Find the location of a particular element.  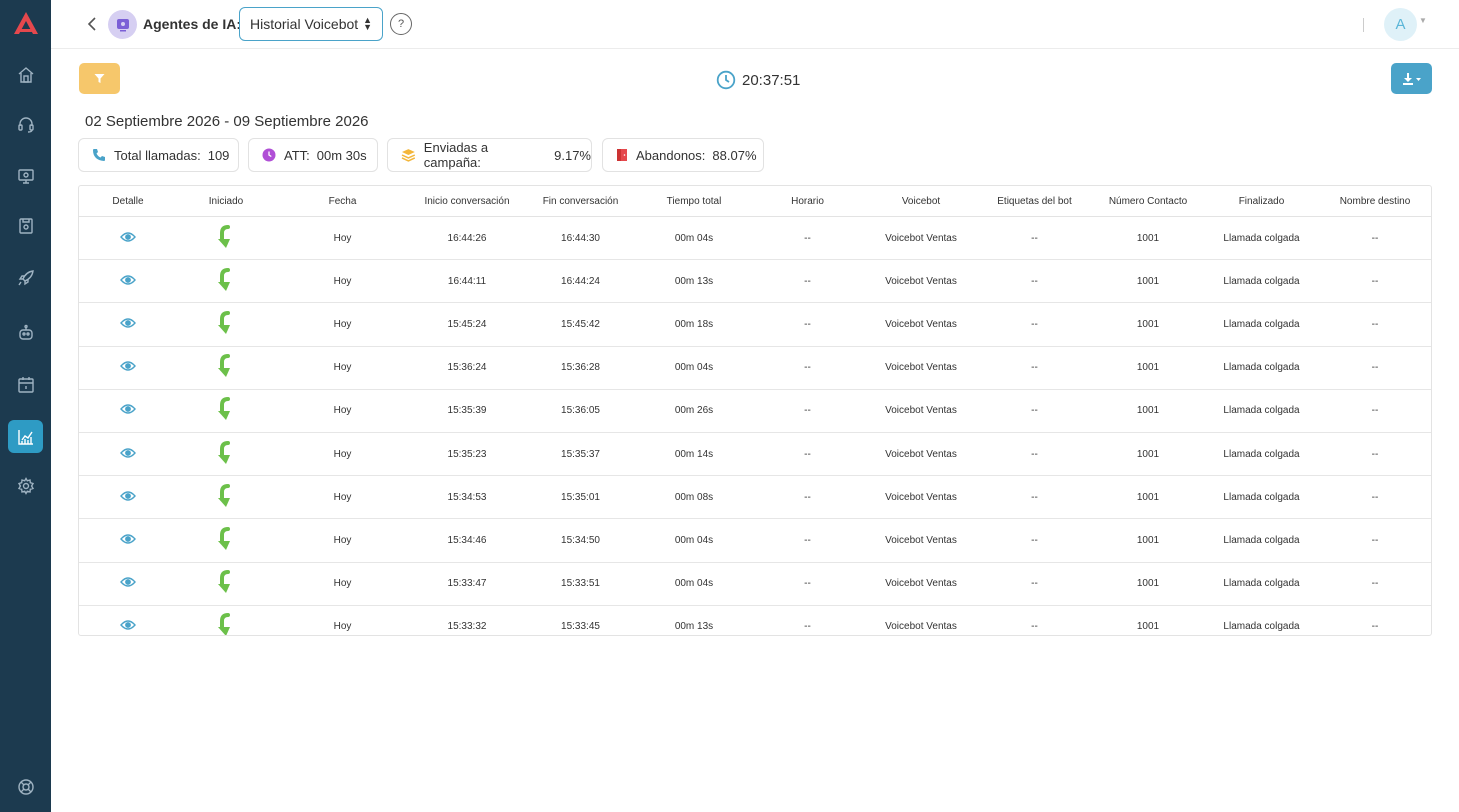

cell-total: 00m 13s is located at coordinates (694, 281).